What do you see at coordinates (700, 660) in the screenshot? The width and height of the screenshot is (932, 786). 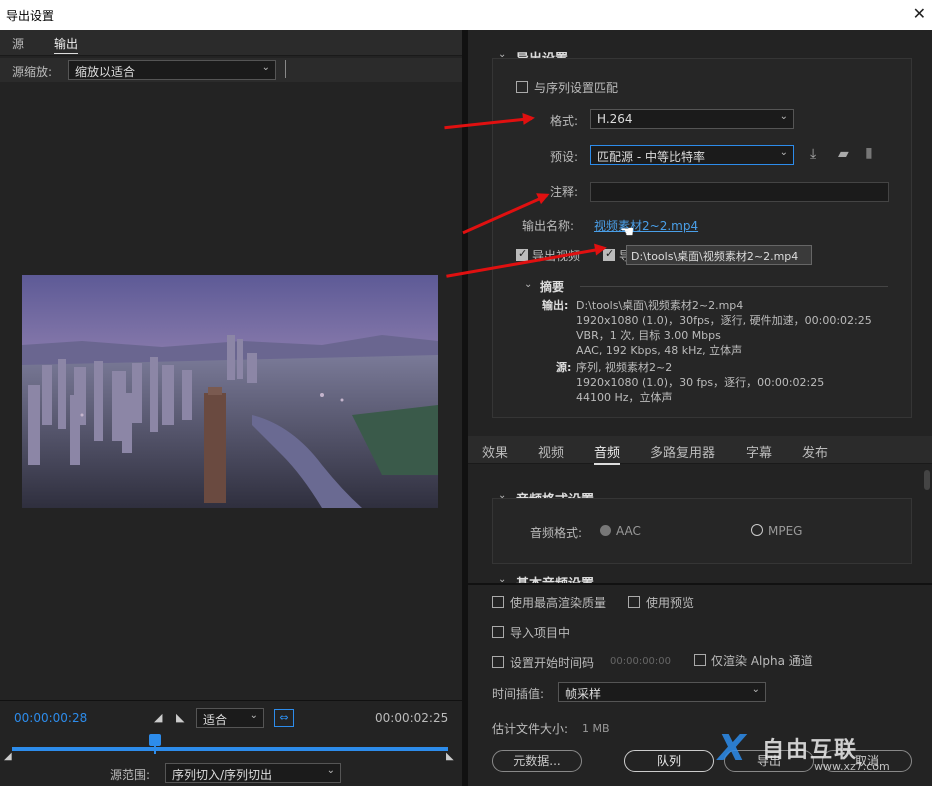 I see `alpha-only-checkbox` at bounding box center [700, 660].